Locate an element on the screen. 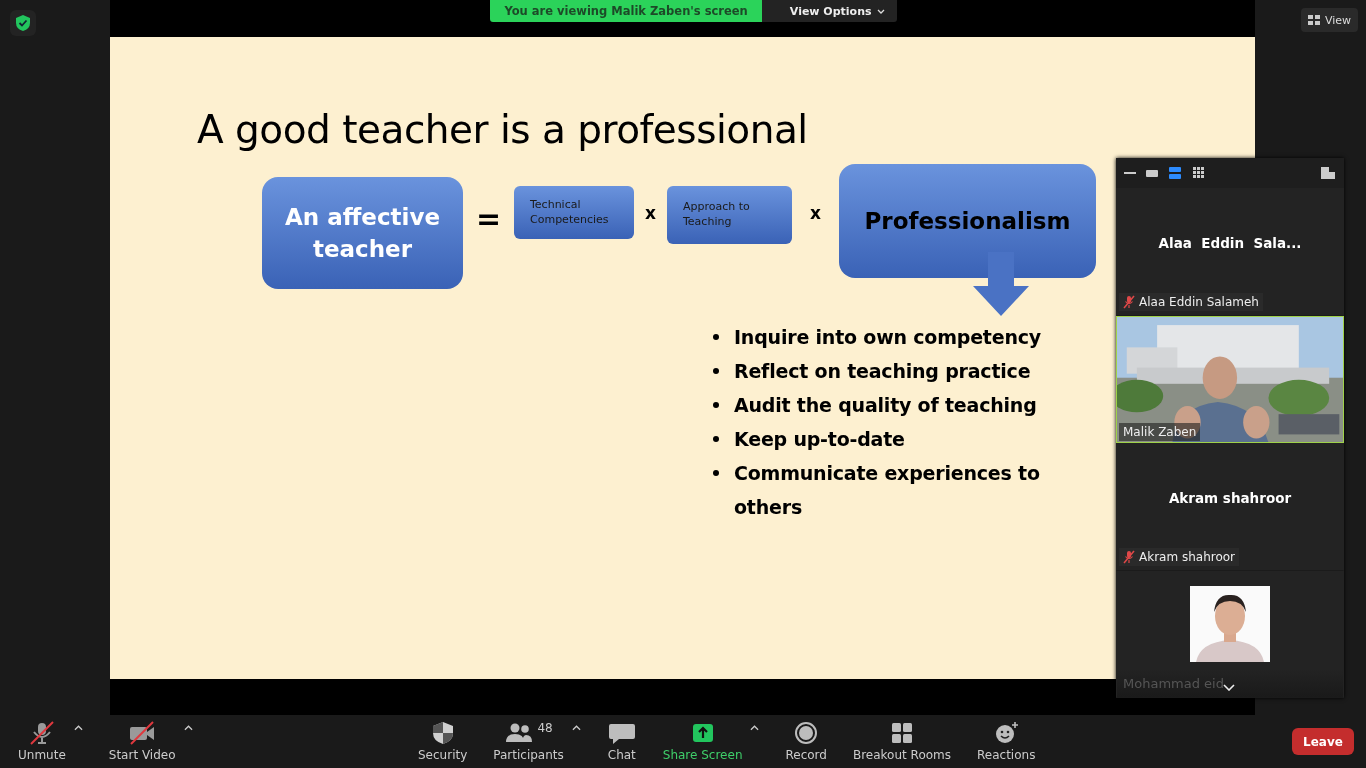 This screenshot has width=1366, height=768. chevron-icon is located at coordinates (880, 11).